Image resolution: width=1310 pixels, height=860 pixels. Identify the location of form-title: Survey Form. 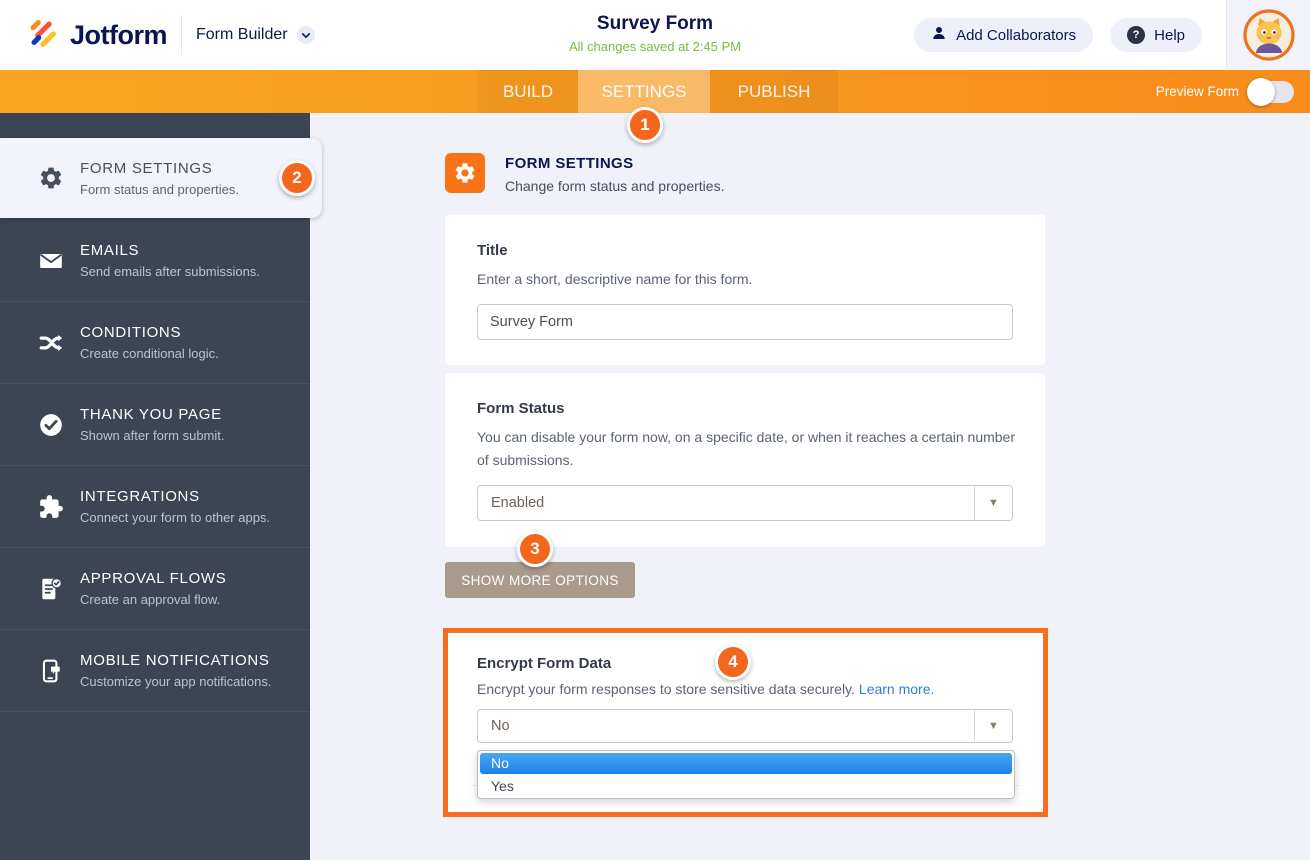
(655, 24).